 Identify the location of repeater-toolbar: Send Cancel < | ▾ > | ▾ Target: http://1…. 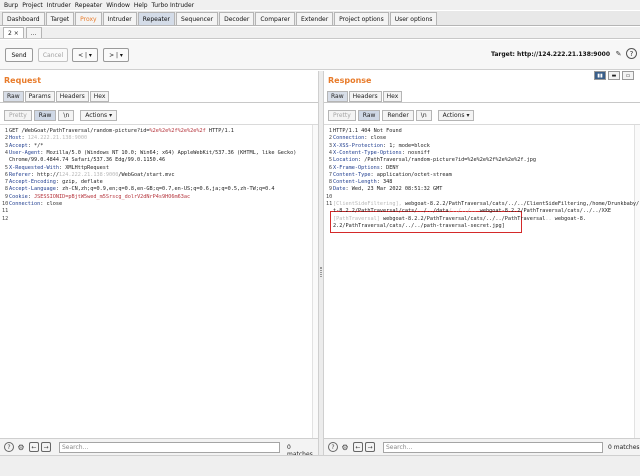
(320, 55).